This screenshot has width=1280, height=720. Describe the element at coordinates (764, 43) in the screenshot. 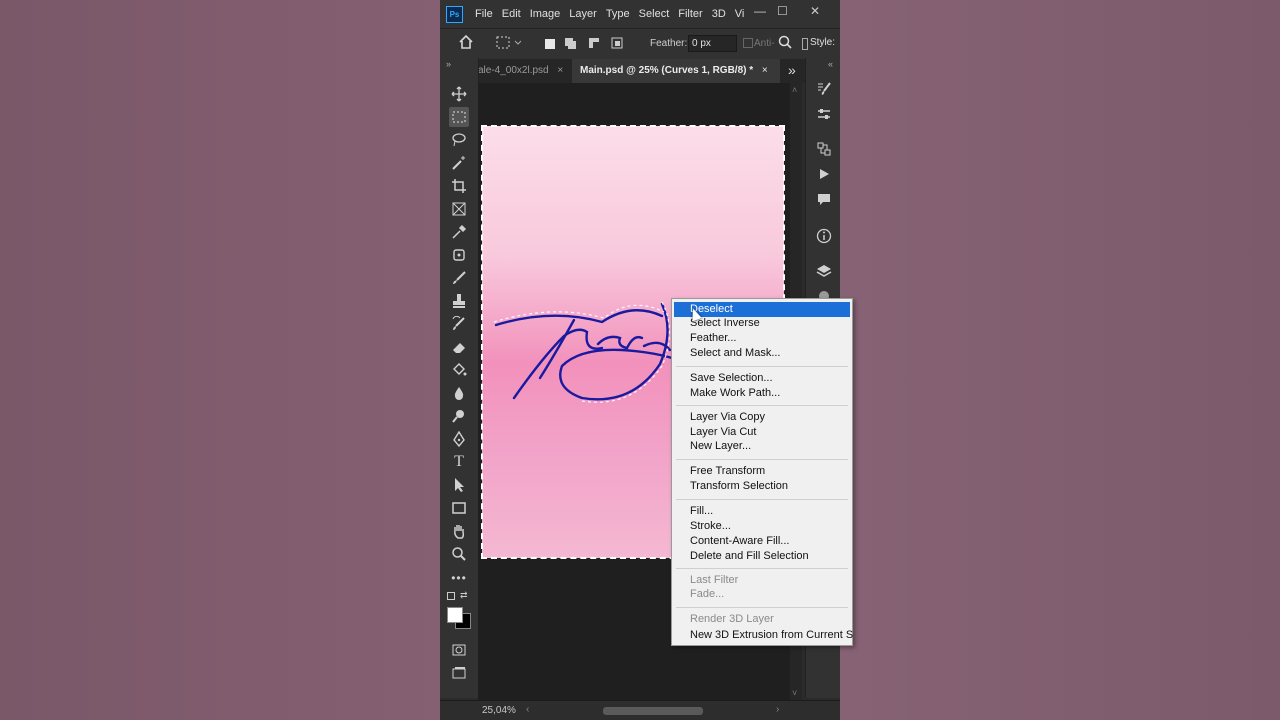

I see `antialias-label: Anti-` at that location.